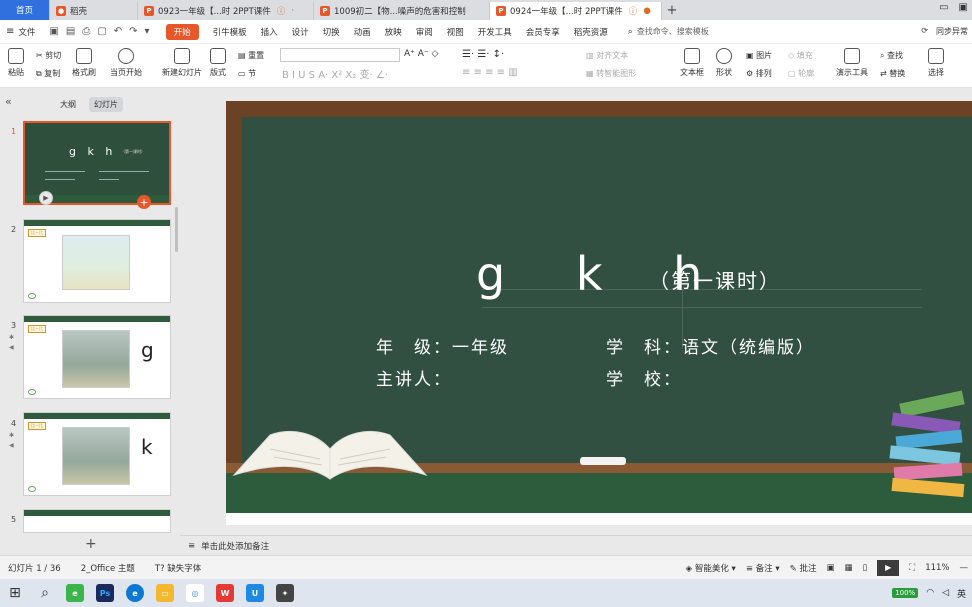  Describe the element at coordinates (70, 31) in the screenshot. I see `open-icon: ▤` at that location.